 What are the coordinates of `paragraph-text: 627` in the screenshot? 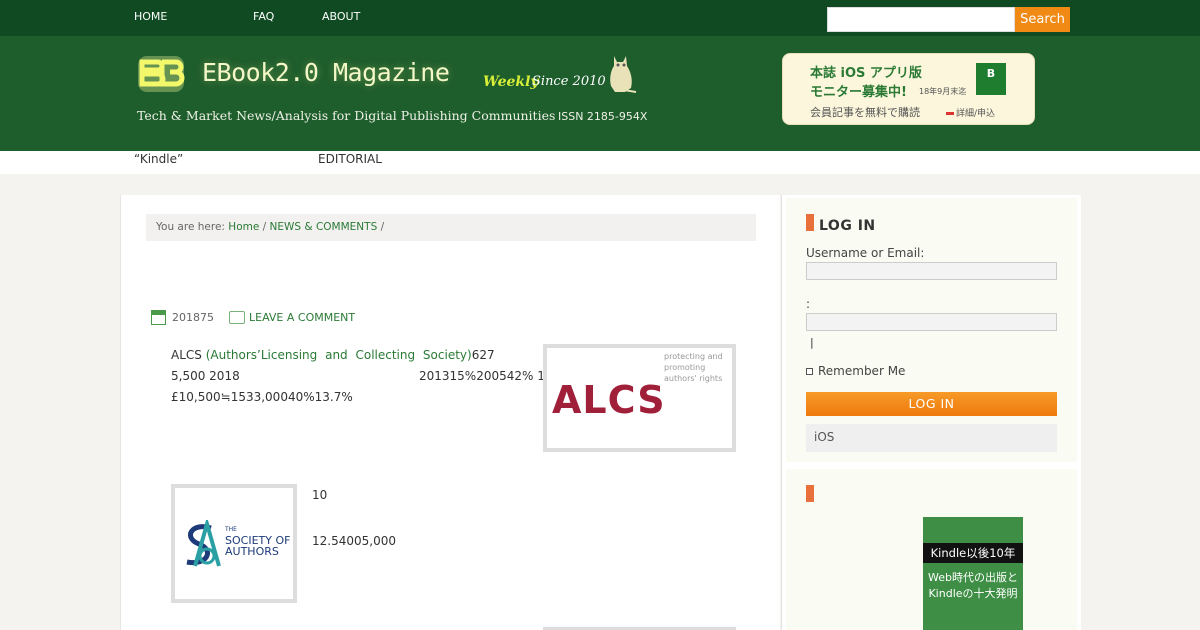 It's located at (483, 355).